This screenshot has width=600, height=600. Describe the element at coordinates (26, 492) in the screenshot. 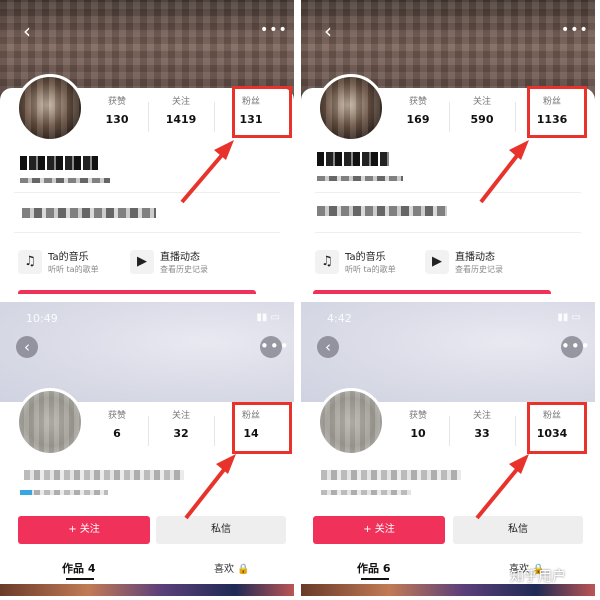

I see `badge` at that location.